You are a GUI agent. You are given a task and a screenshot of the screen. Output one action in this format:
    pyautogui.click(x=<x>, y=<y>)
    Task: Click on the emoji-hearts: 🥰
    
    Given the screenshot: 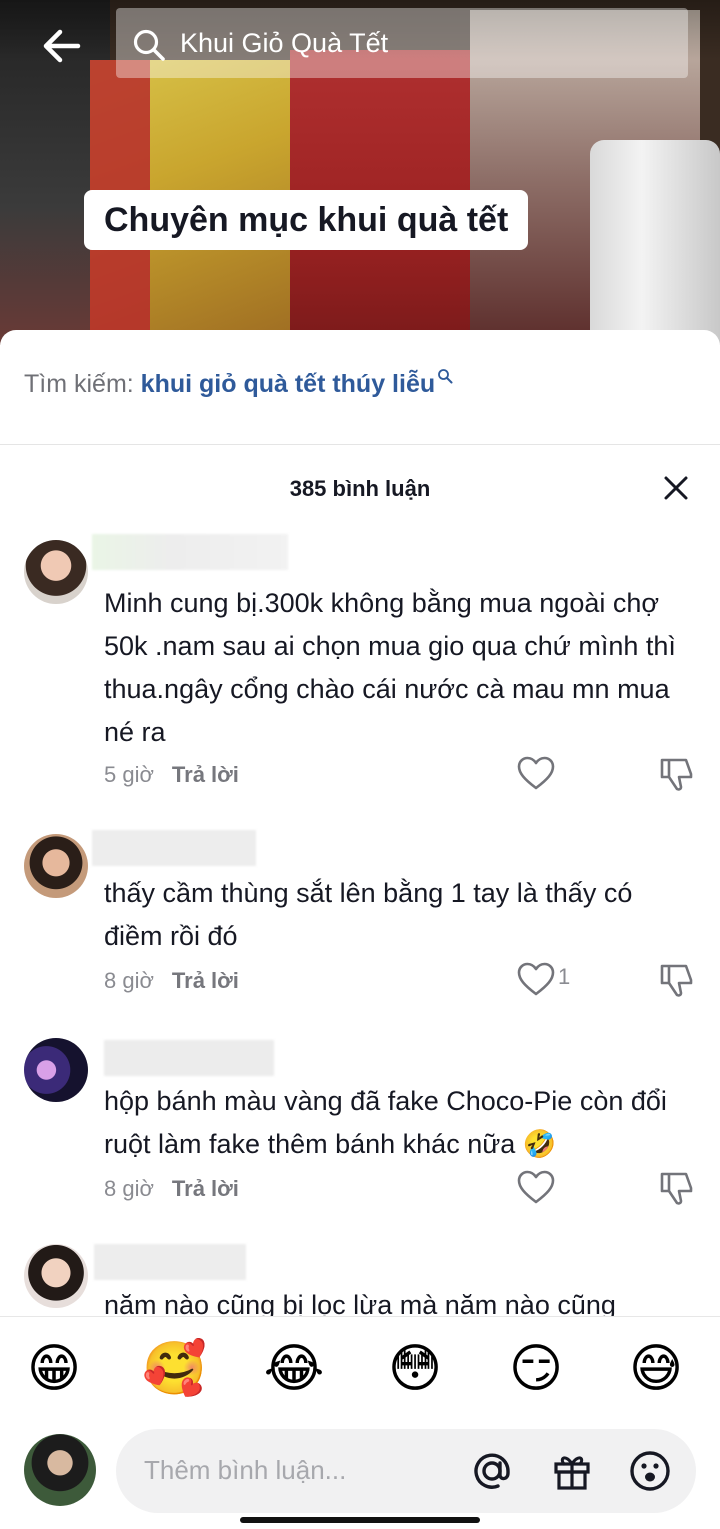 What is the action you would take?
    pyautogui.click(x=174, y=1369)
    